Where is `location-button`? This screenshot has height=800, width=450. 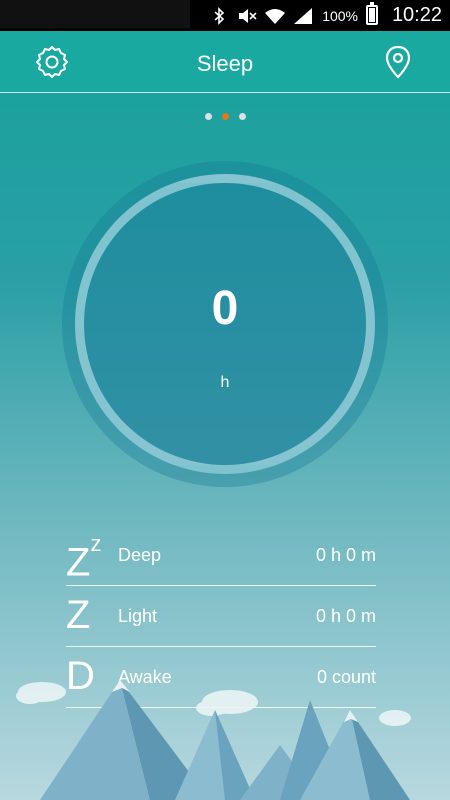
location-button is located at coordinates (398, 62).